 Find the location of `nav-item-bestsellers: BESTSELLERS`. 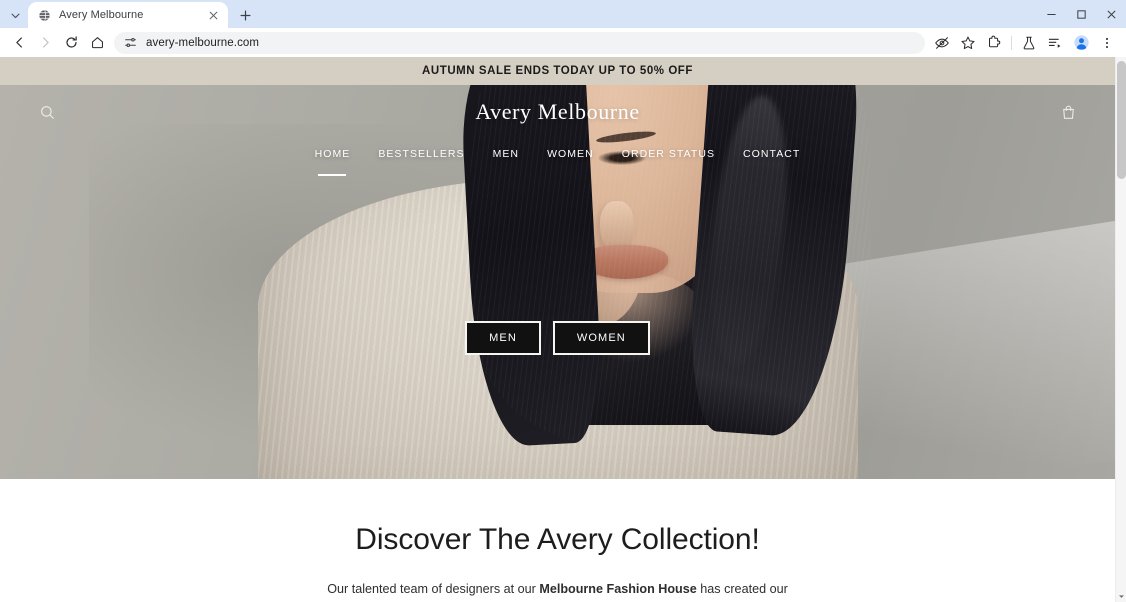

nav-item-bestsellers: BESTSELLERS is located at coordinates (421, 154).